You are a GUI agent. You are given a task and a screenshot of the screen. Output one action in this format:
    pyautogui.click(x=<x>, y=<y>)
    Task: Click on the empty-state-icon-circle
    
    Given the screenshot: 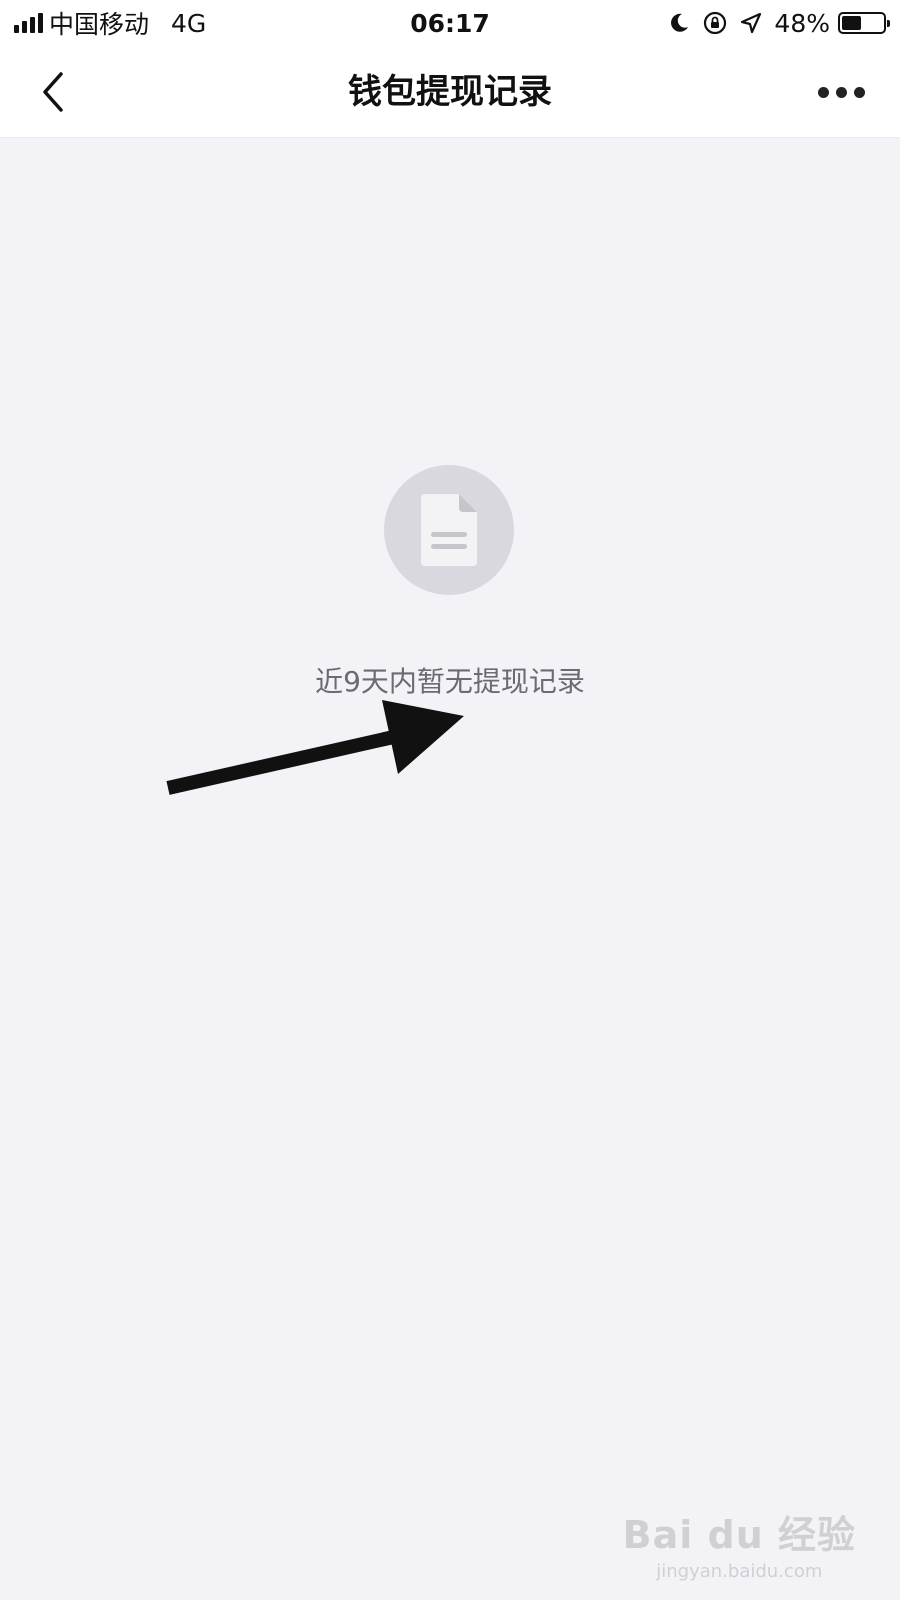 What is the action you would take?
    pyautogui.click(x=449, y=530)
    